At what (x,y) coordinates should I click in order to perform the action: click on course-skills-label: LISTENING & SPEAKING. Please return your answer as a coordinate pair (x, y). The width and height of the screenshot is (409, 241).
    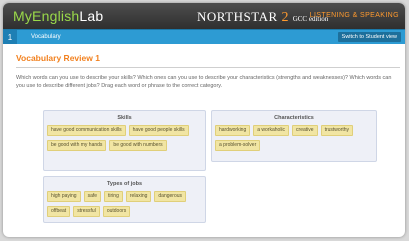
    Looking at the image, I should click on (354, 15).